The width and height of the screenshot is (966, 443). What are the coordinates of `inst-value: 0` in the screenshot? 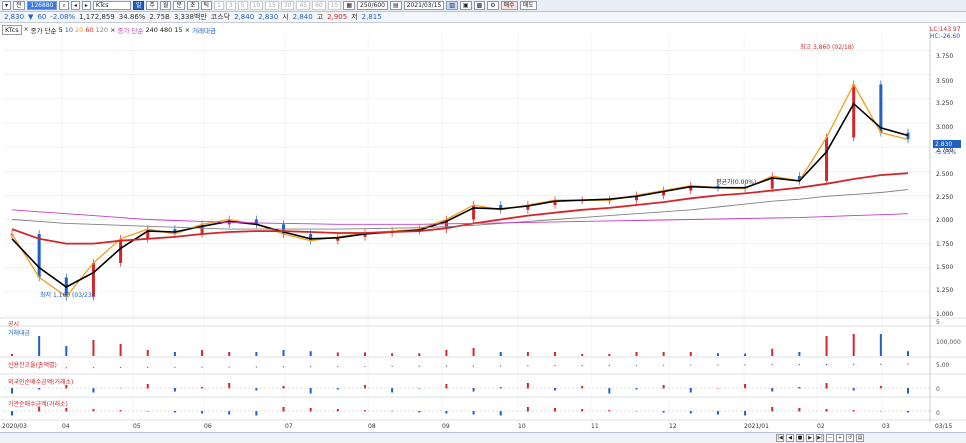 It's located at (938, 413).